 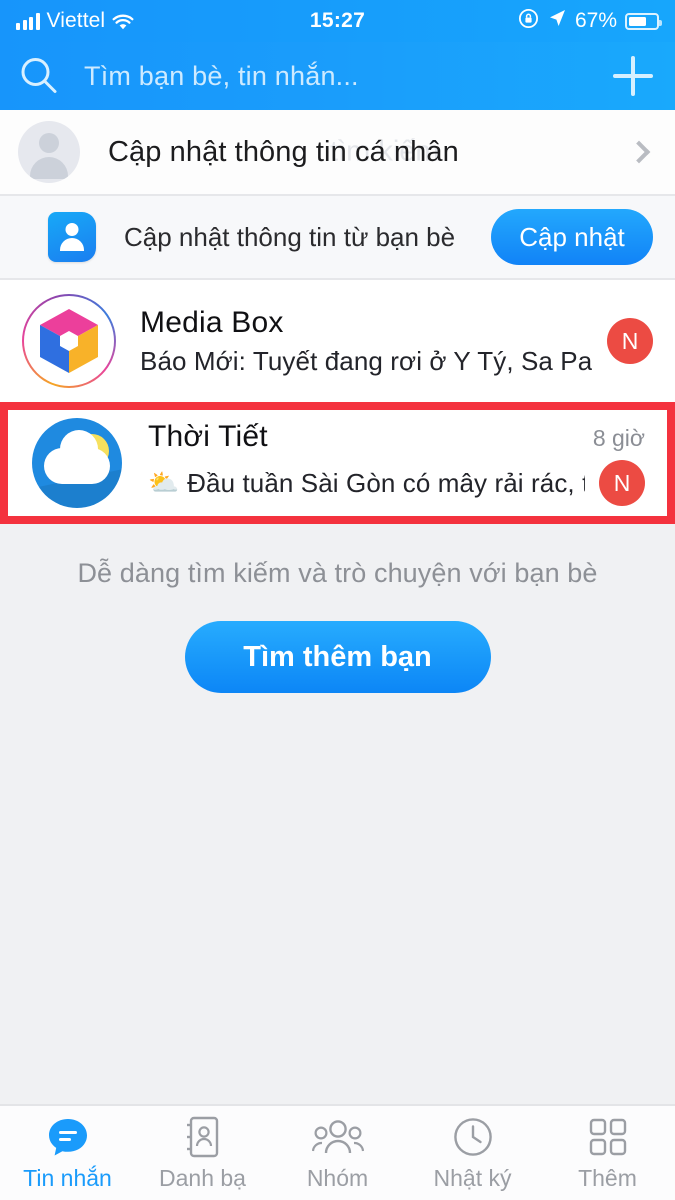 What do you see at coordinates (473, 1137) in the screenshot?
I see `clock-icon` at bounding box center [473, 1137].